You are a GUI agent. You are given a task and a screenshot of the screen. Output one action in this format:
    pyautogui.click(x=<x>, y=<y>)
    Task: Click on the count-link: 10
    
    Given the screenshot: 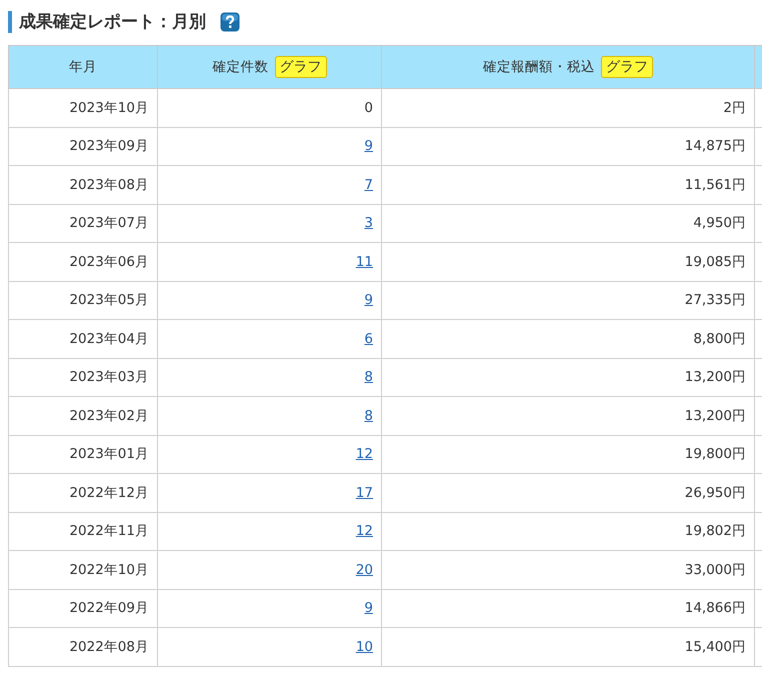 What is the action you would take?
    pyautogui.click(x=364, y=646)
    